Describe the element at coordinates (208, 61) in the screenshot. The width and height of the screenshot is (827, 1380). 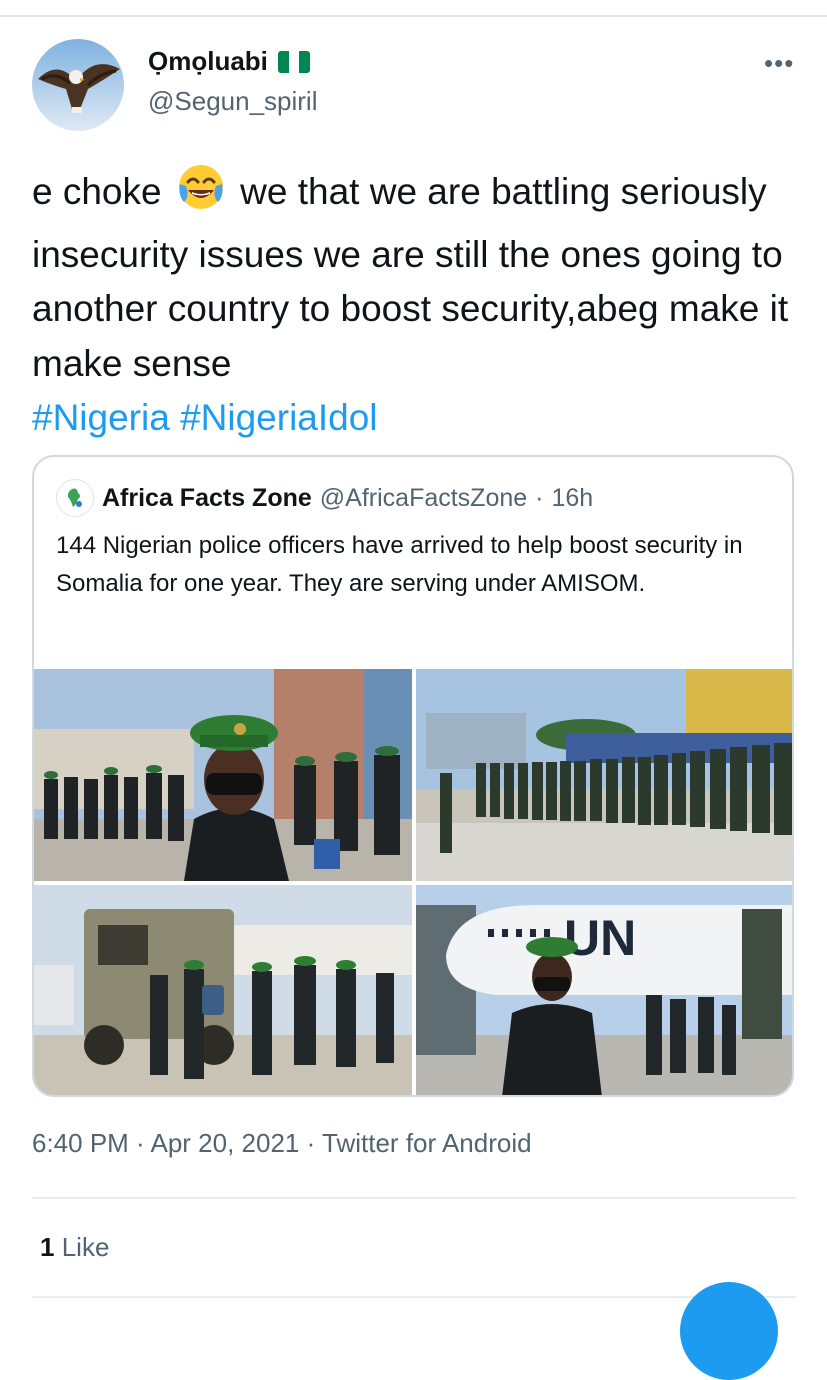
I see `author-display-name: Ọmọluabi` at that location.